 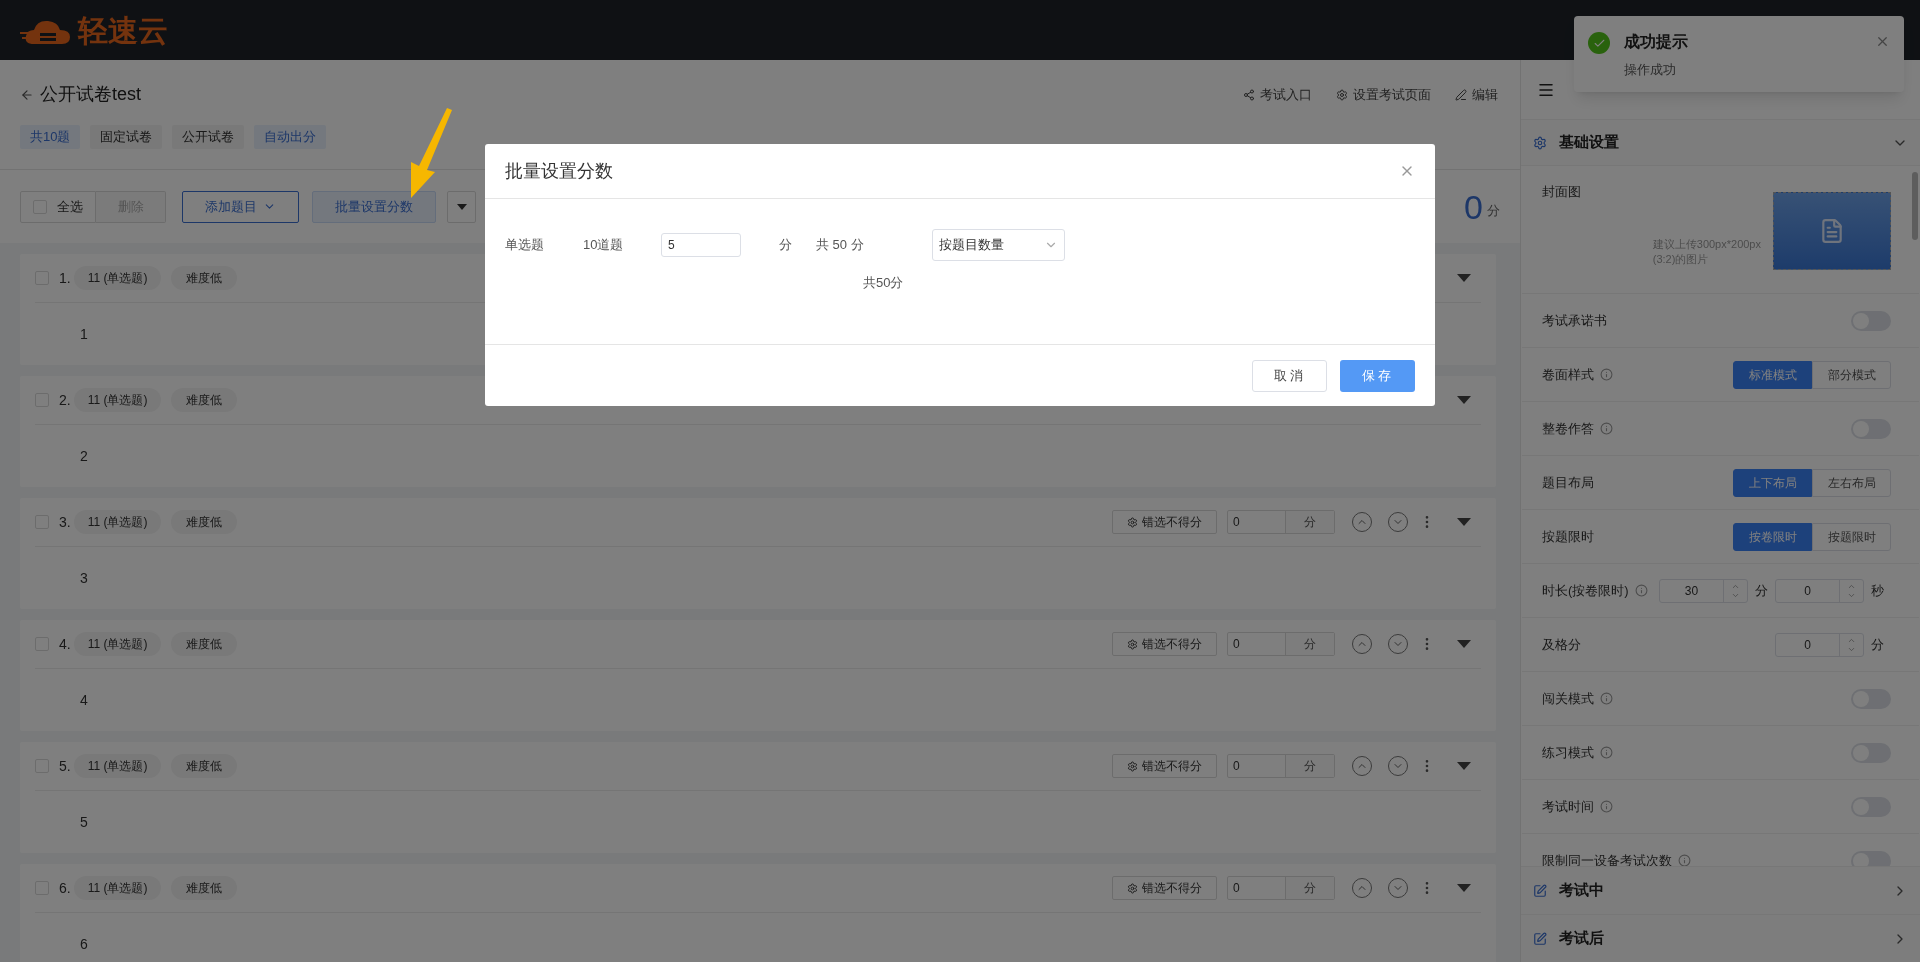 What do you see at coordinates (27, 94) in the screenshot?
I see `back-icon` at bounding box center [27, 94].